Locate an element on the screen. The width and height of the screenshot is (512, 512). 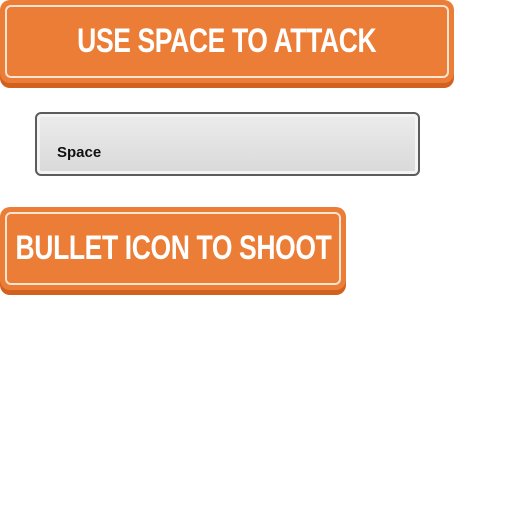
attack-hint-banner: USE SPACE TO ATTACK is located at coordinates (227, 41).